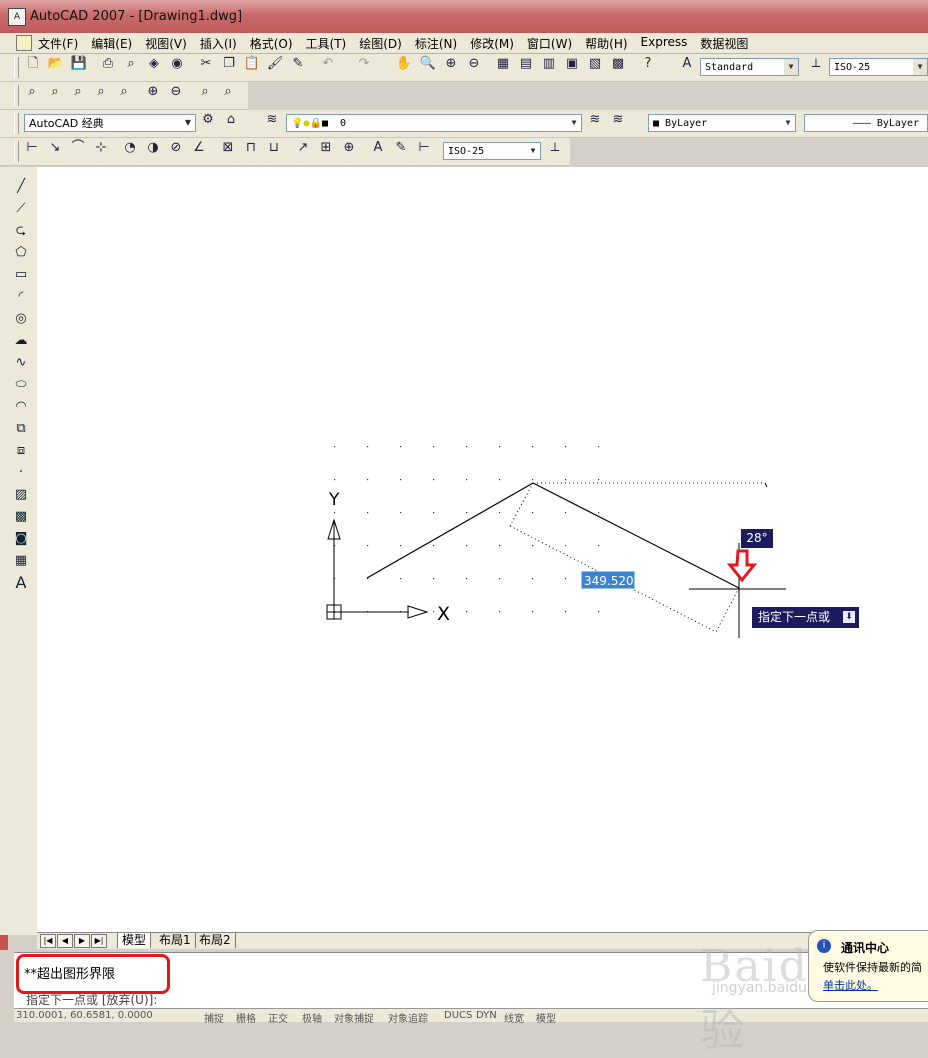 The height and width of the screenshot is (1058, 928). What do you see at coordinates (503, 64) in the screenshot?
I see `properties-icon: ▦` at bounding box center [503, 64].